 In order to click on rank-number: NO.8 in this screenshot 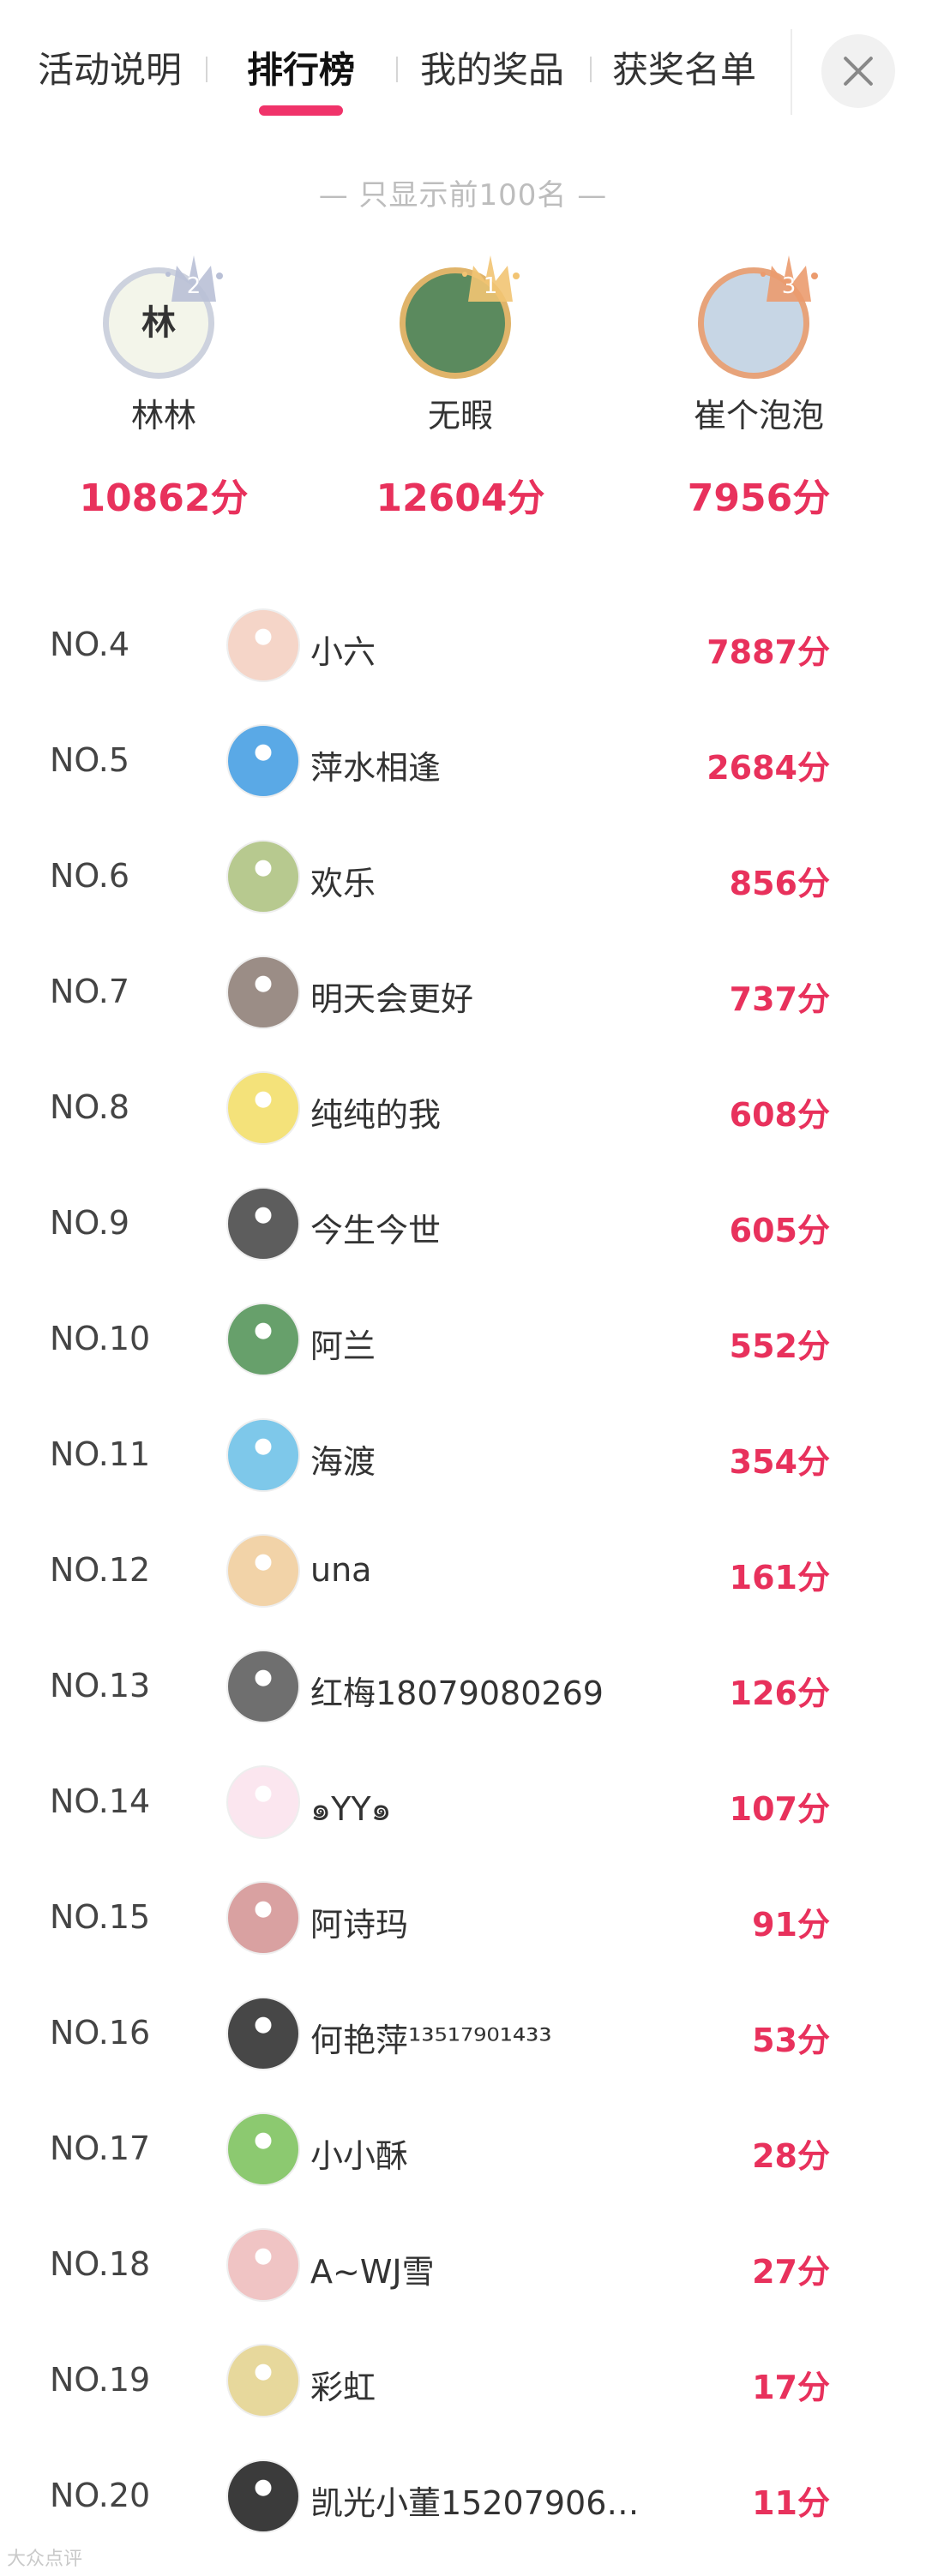, I will do `click(90, 1107)`.